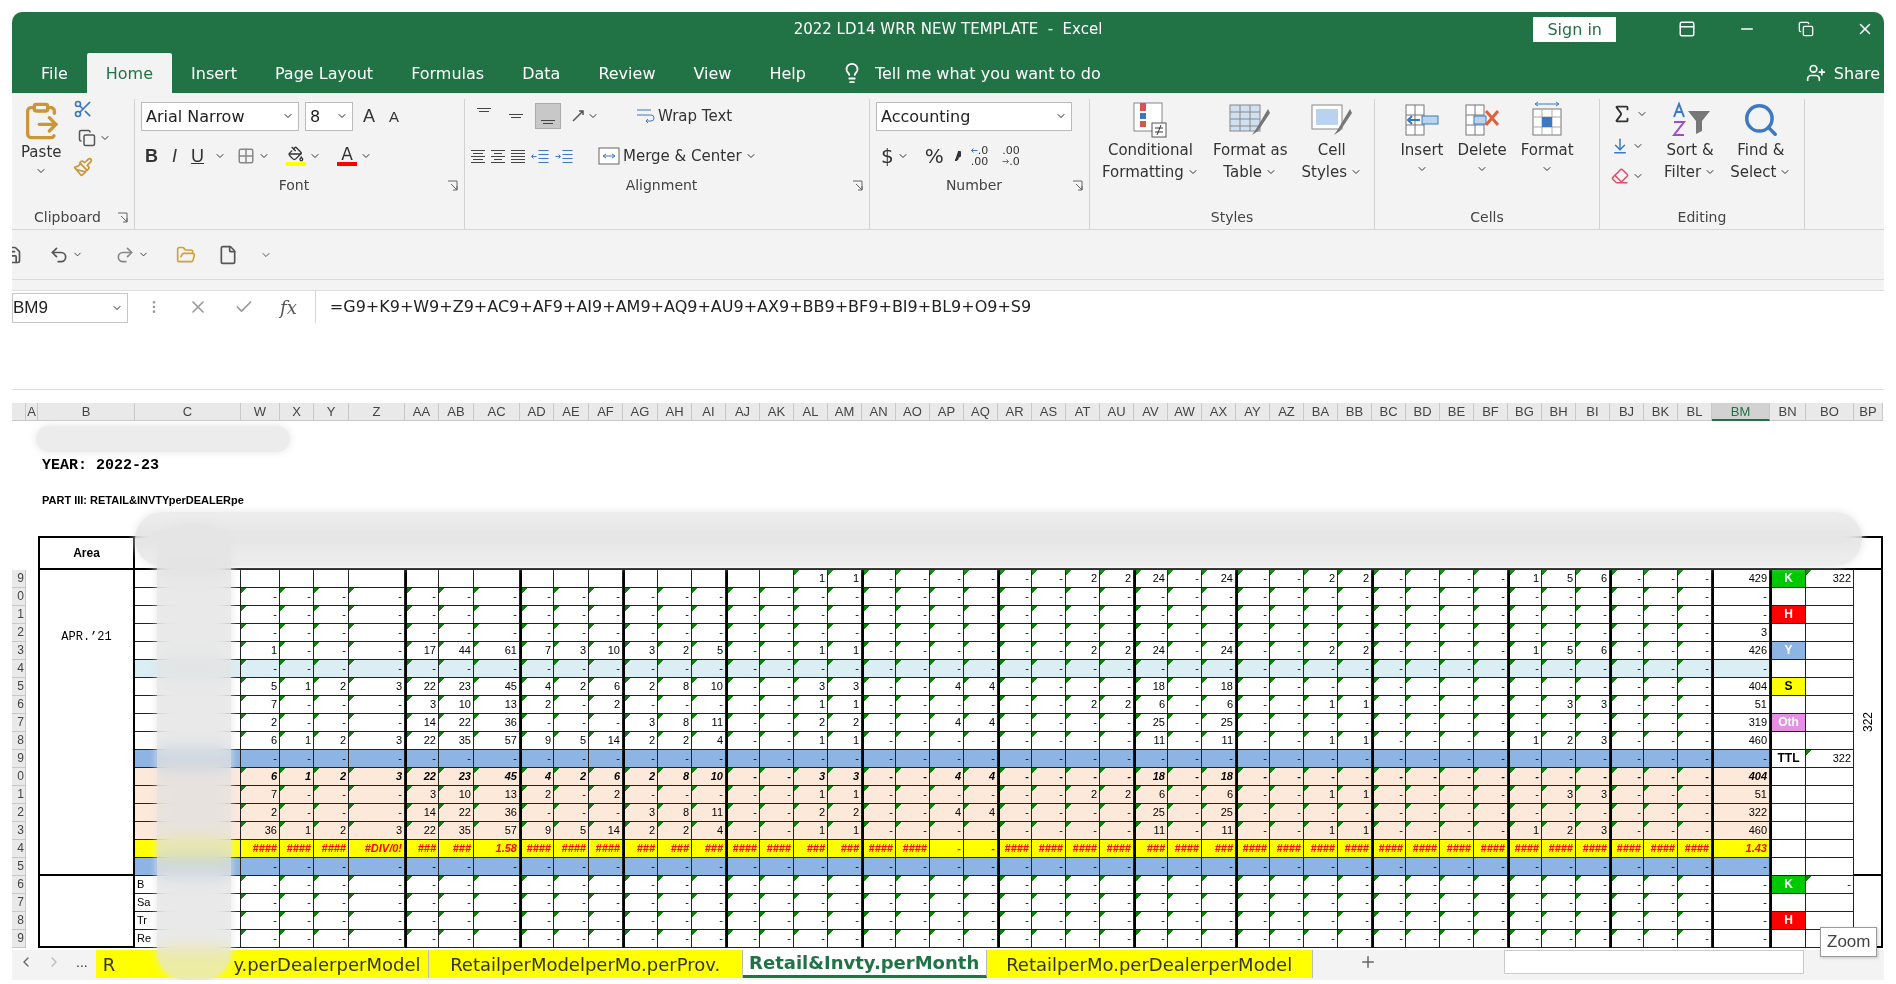  What do you see at coordinates (174, 156) in the screenshot?
I see `italic-button: I` at bounding box center [174, 156].